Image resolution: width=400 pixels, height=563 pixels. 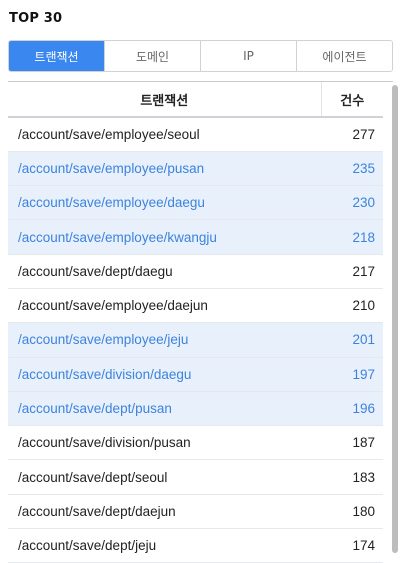 What do you see at coordinates (164, 374) in the screenshot?
I see `transaction-name: /account/save/division/daegu` at bounding box center [164, 374].